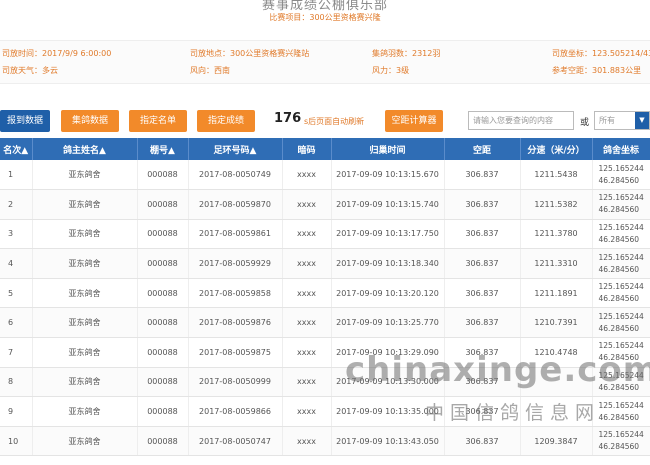  I want to click on speed-cell: 1211.5438, so click(556, 175).